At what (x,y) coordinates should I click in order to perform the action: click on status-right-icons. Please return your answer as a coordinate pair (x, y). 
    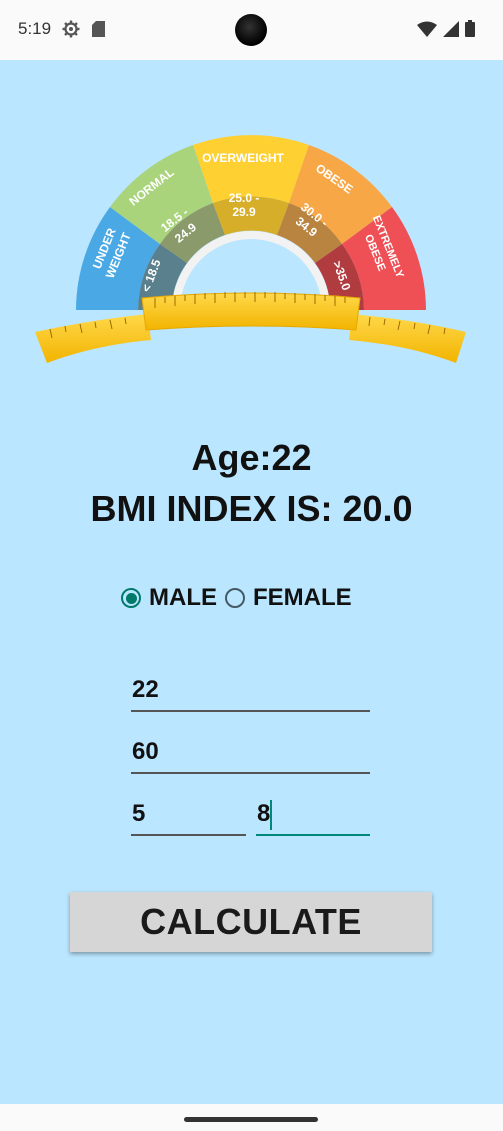
    Looking at the image, I should click on (446, 28).